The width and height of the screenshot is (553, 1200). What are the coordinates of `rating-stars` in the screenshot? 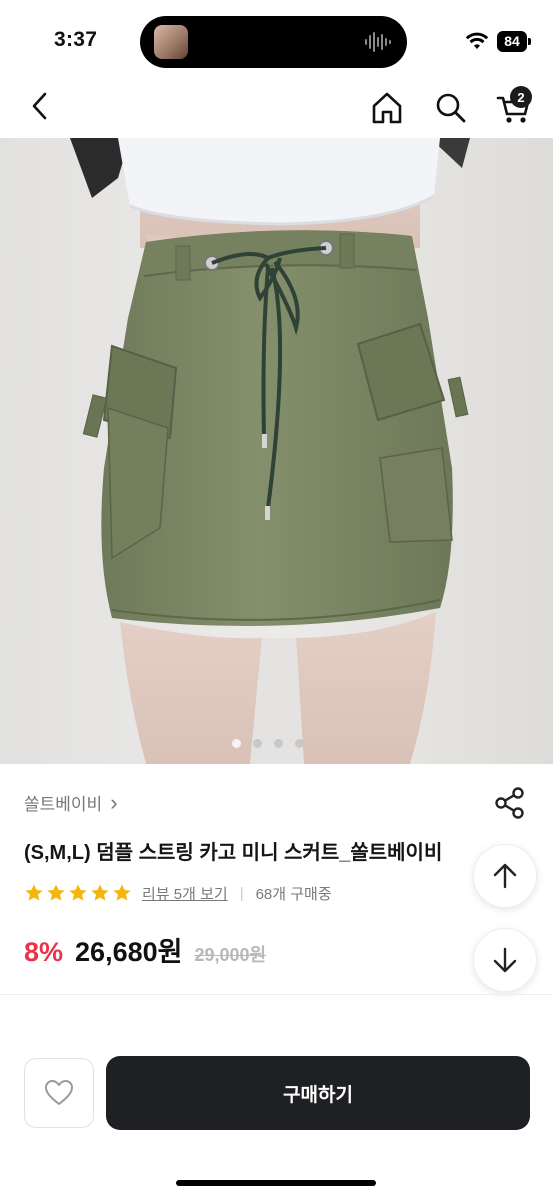 It's located at (78, 893).